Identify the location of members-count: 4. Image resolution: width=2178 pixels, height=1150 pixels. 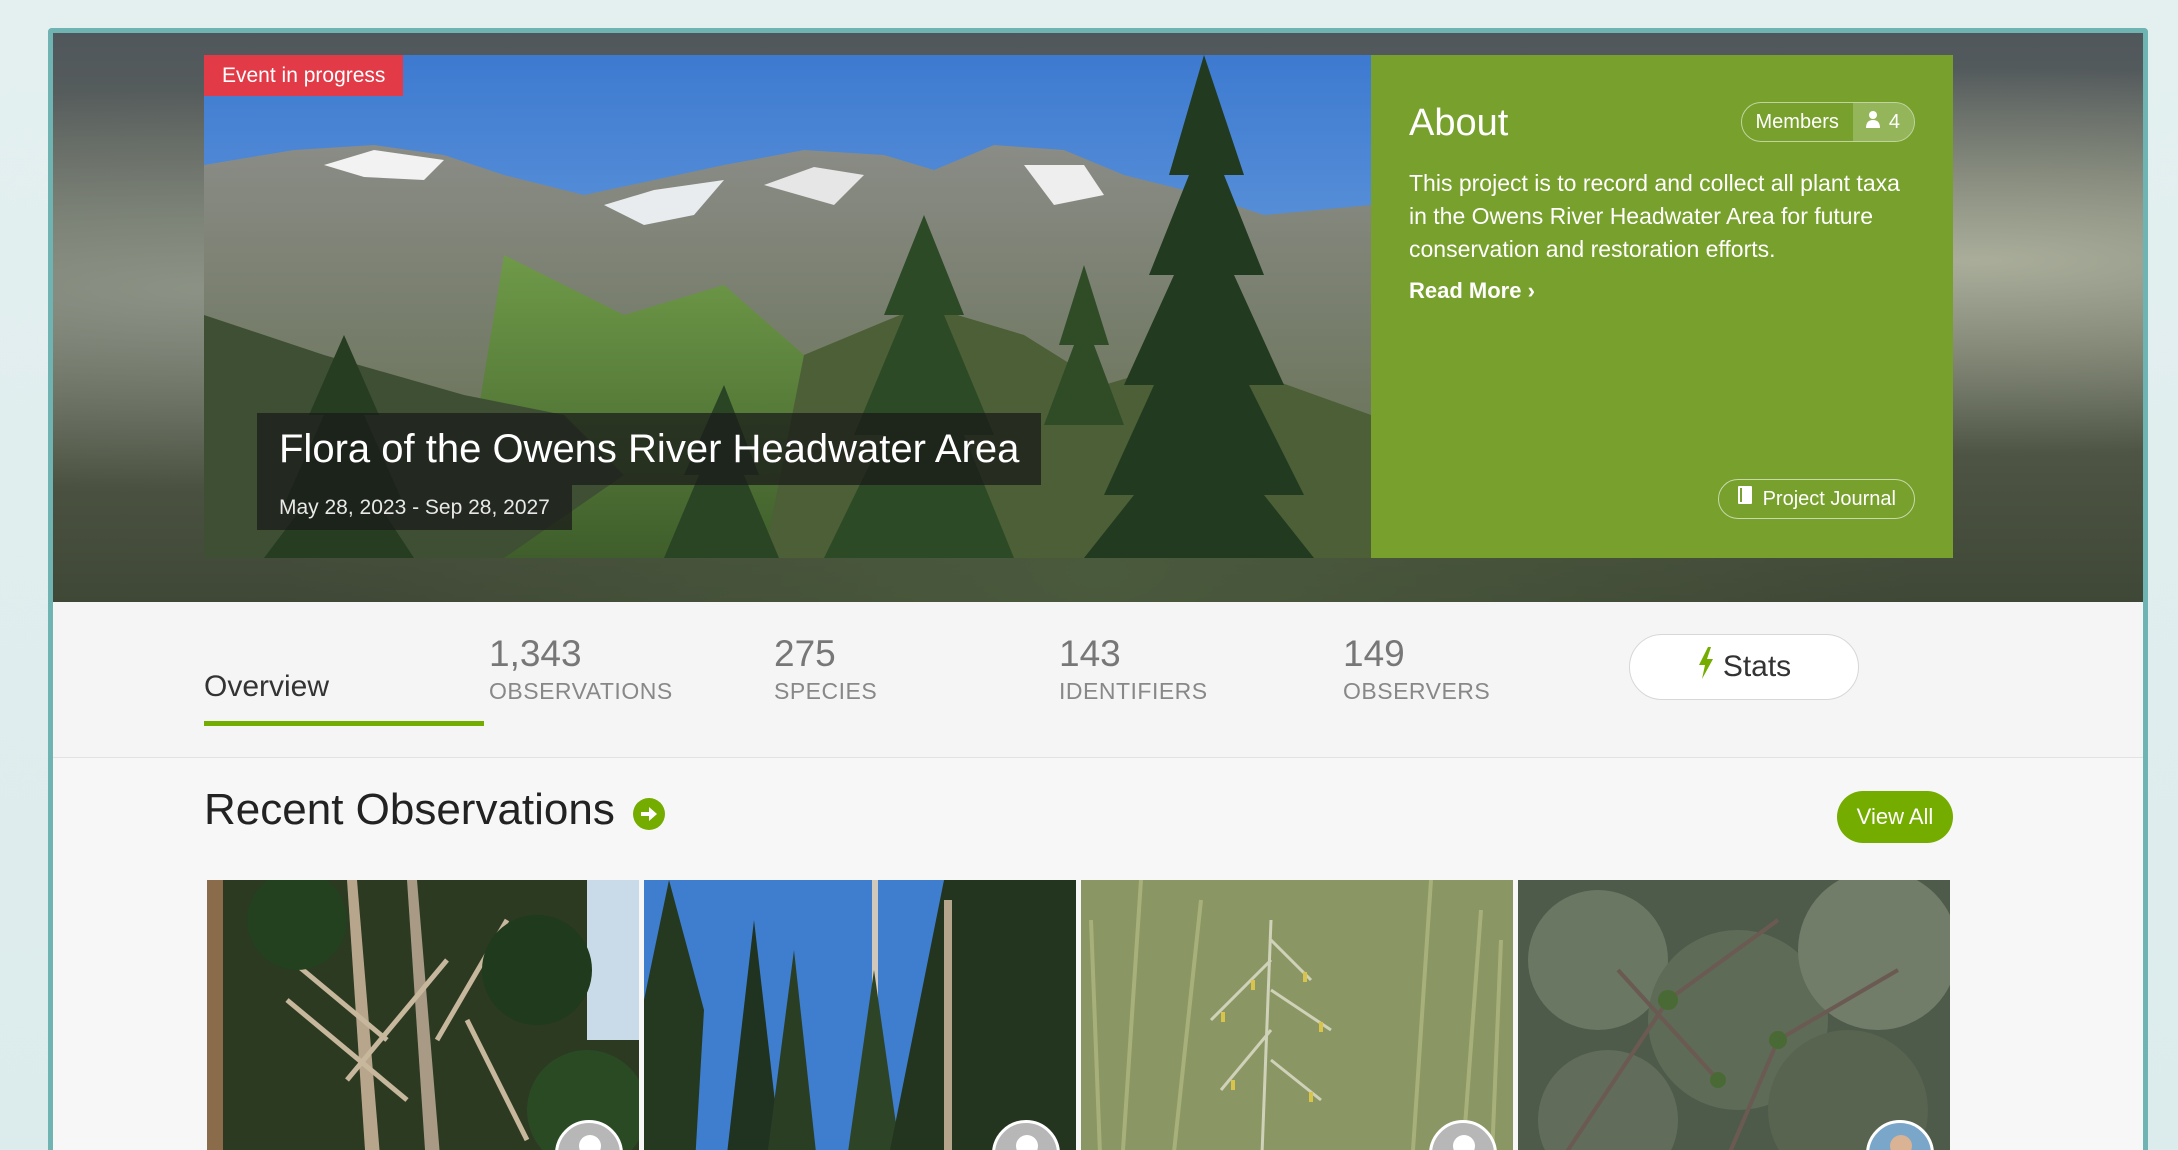
(1894, 122).